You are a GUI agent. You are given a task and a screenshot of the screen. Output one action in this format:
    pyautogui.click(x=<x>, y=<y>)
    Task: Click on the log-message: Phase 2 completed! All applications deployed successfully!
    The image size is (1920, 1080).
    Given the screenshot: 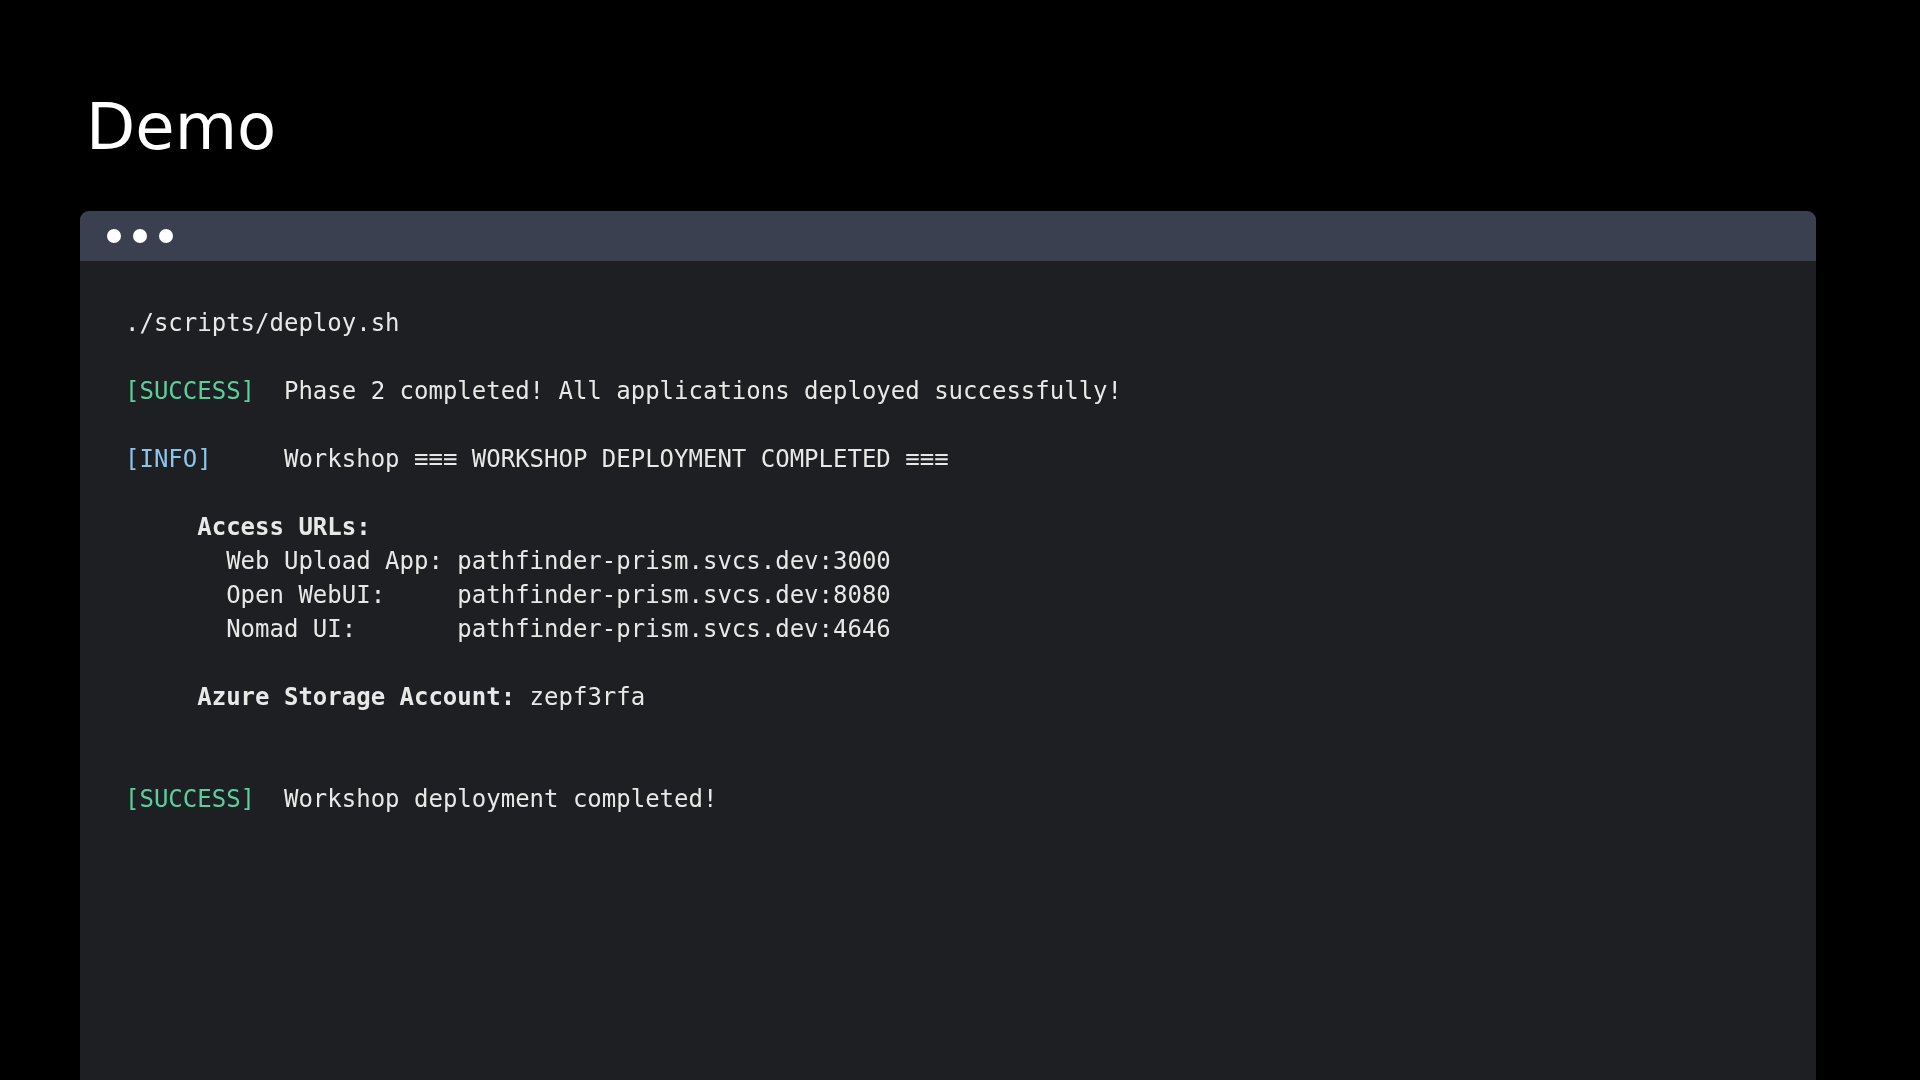 What is the action you would take?
    pyautogui.click(x=702, y=391)
    